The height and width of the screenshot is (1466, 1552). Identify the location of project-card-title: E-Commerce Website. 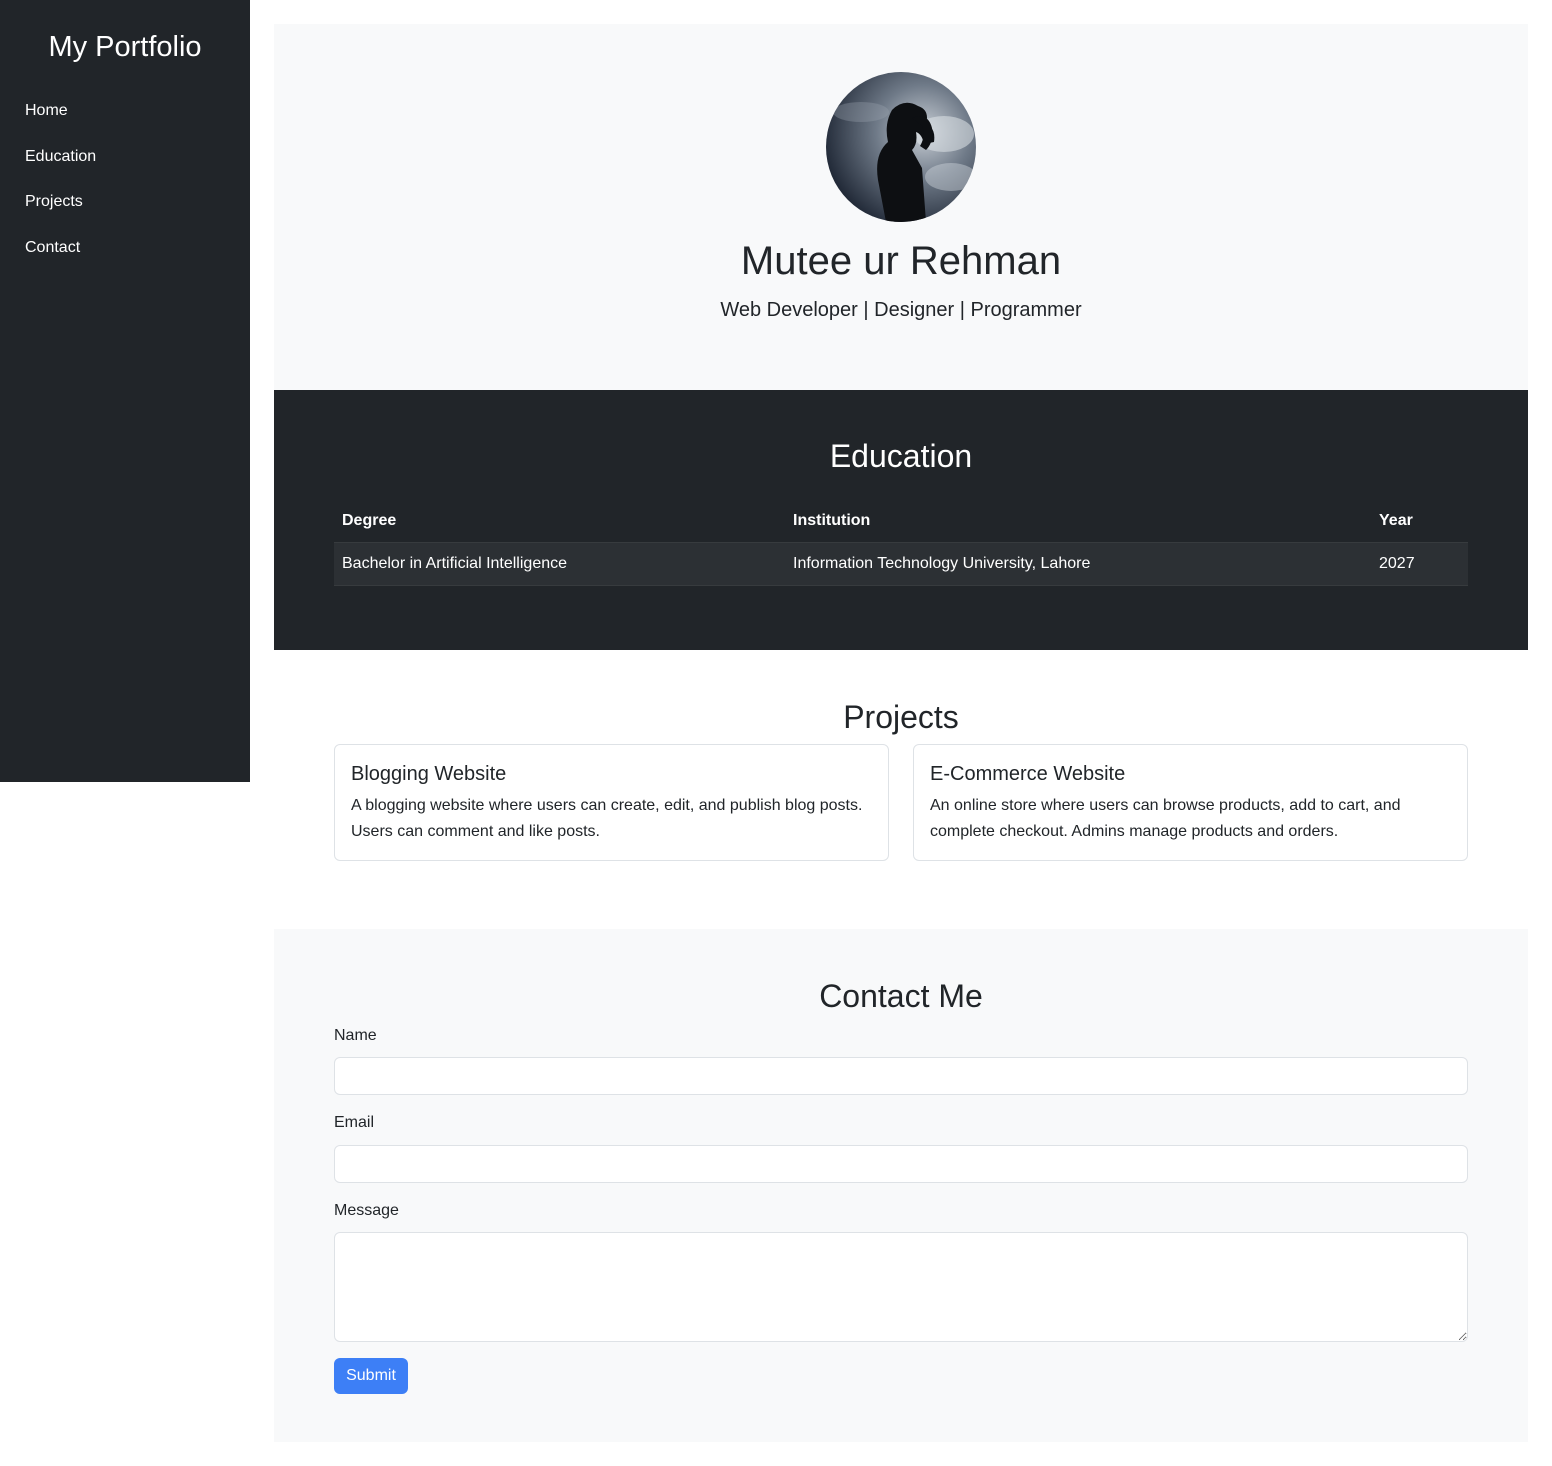
(1028, 774).